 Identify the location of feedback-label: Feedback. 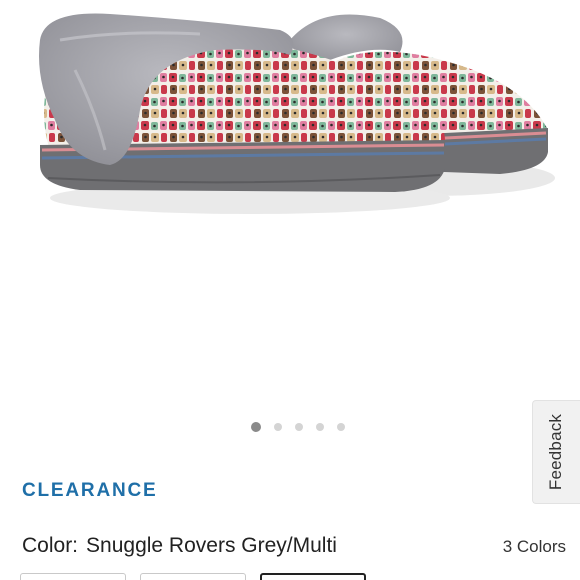
(556, 452).